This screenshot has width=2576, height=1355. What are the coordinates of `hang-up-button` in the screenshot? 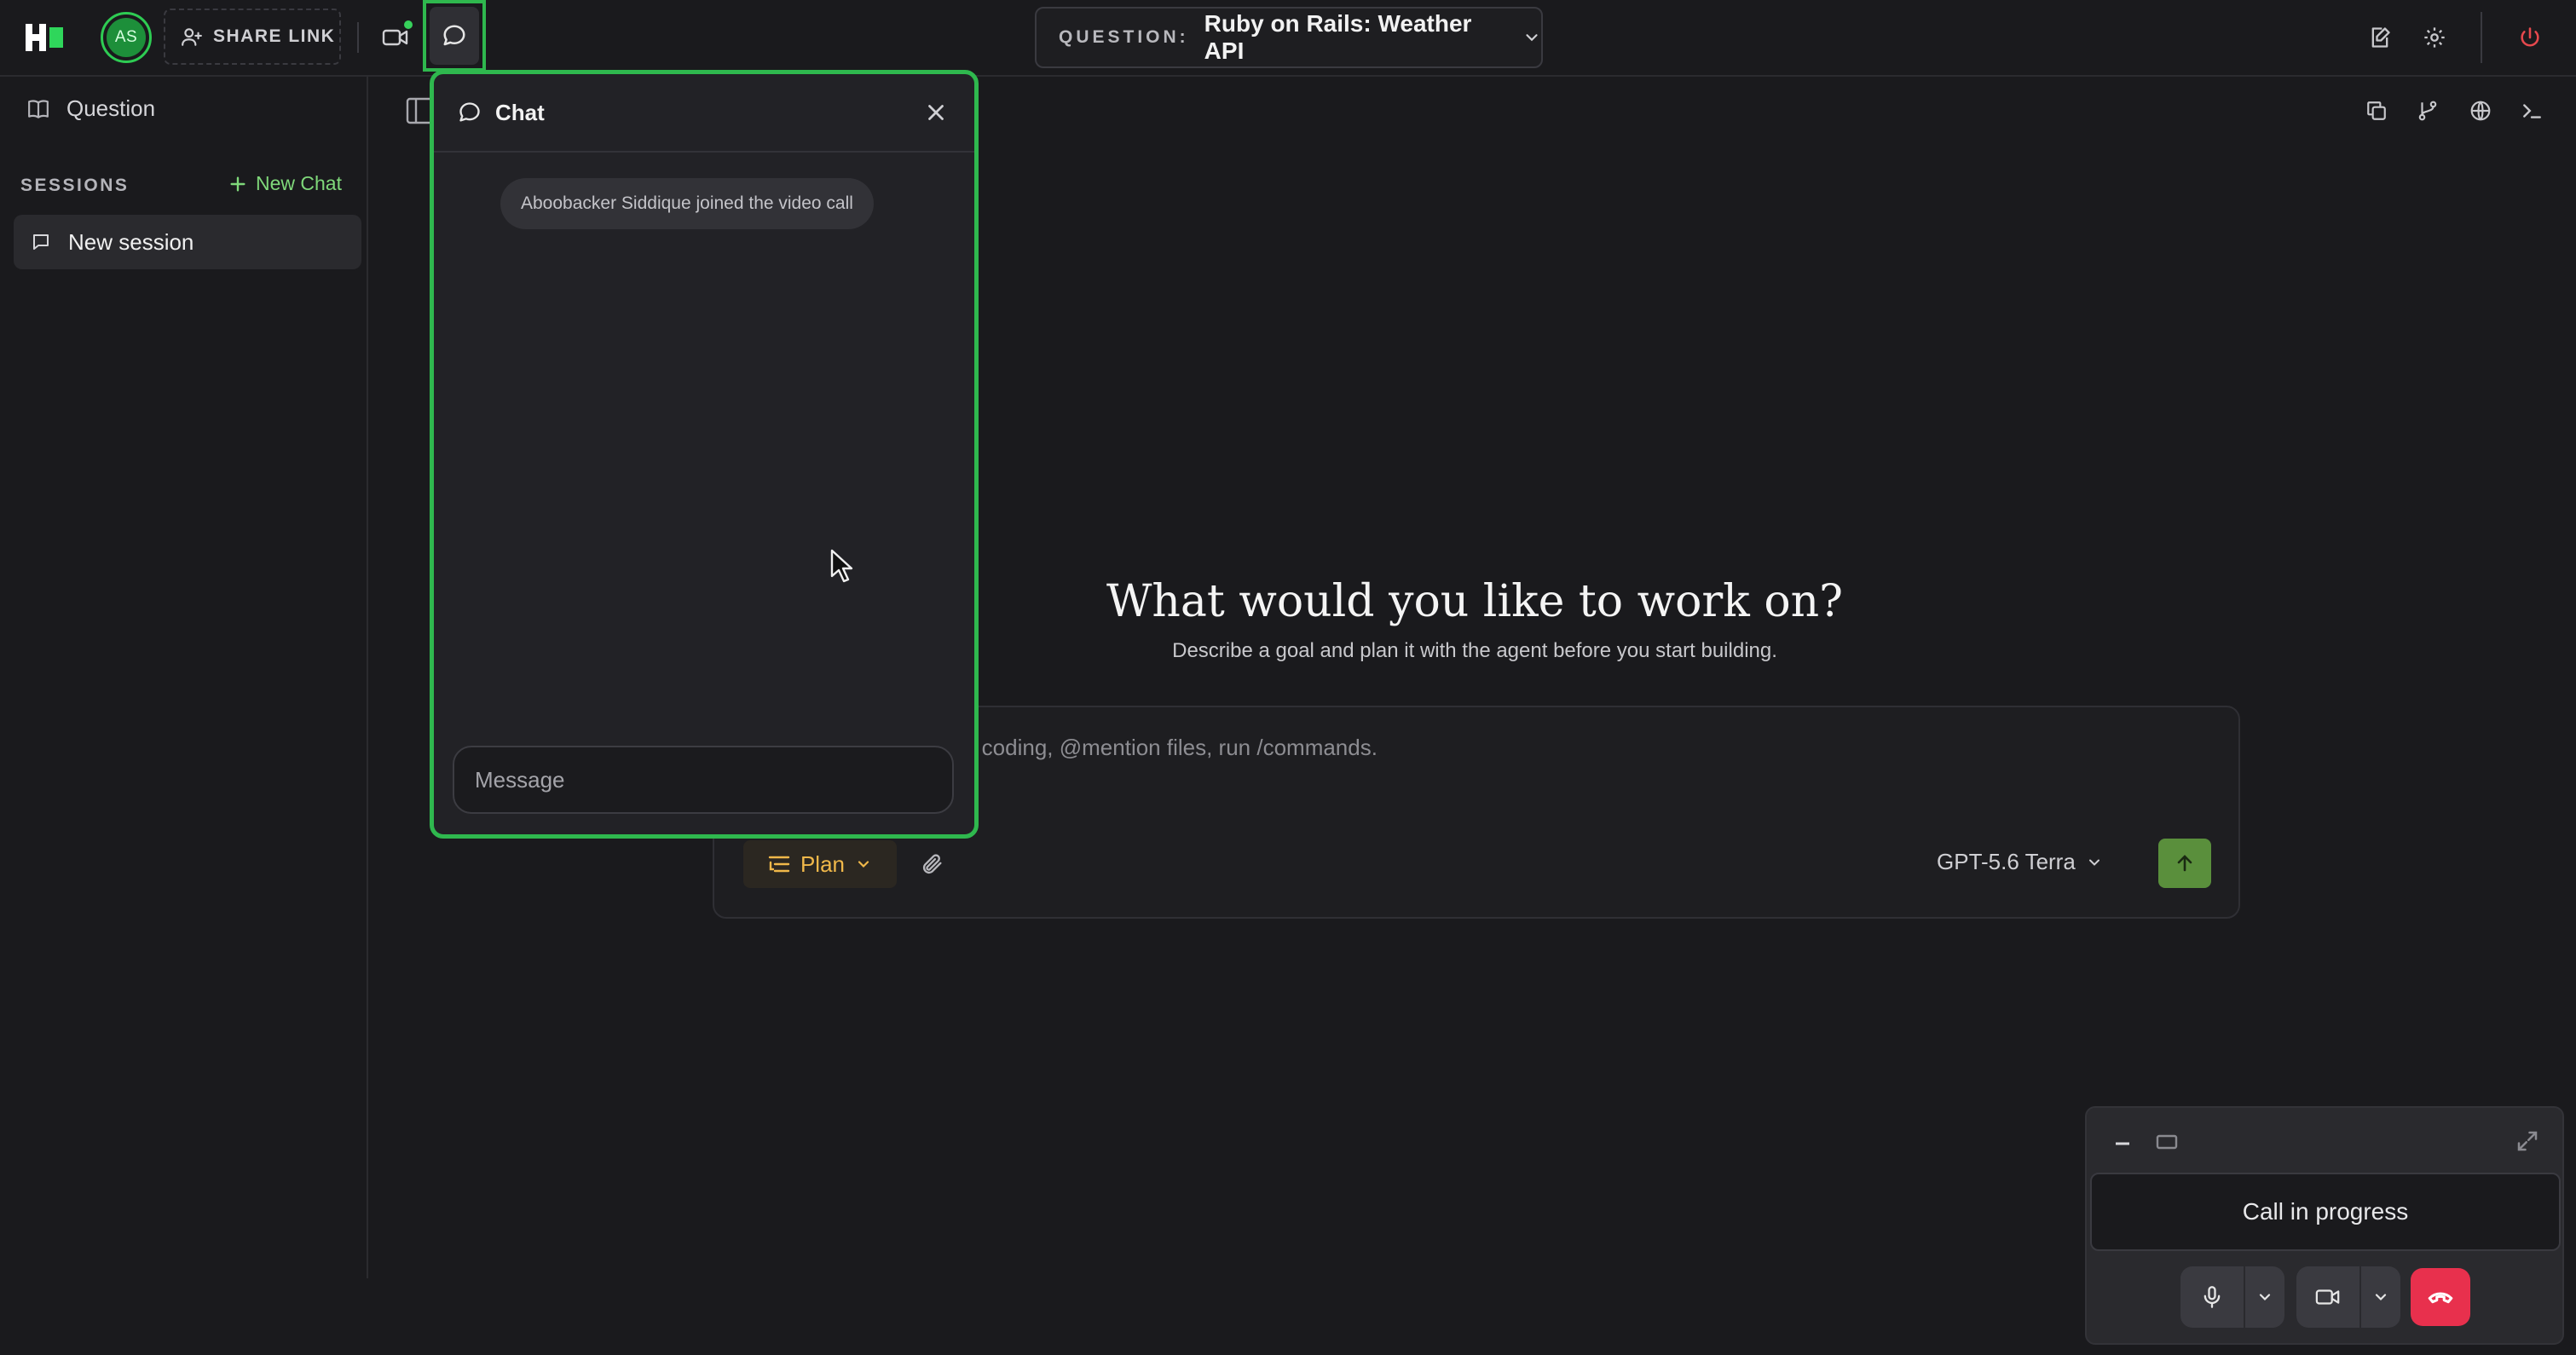 It's located at (2440, 1297).